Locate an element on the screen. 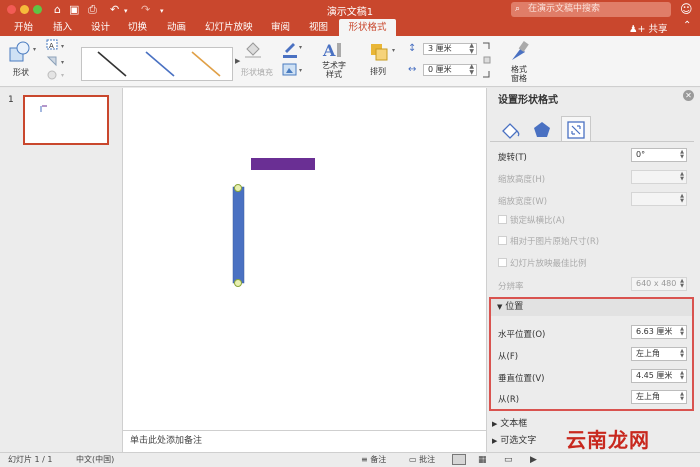  selection-handle-bottom is located at coordinates (238, 283).